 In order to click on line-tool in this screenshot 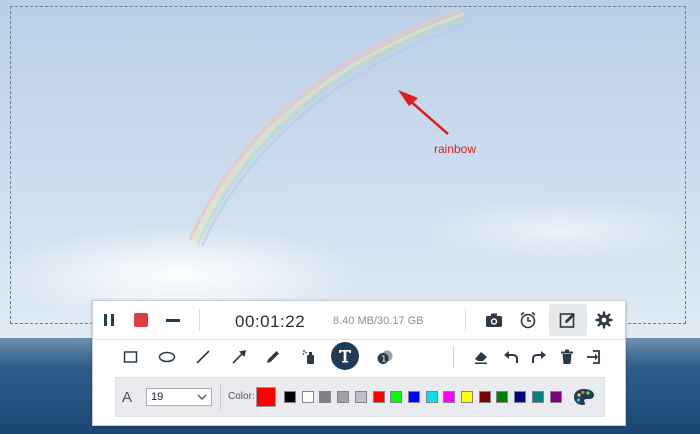, I will do `click(203, 357)`.